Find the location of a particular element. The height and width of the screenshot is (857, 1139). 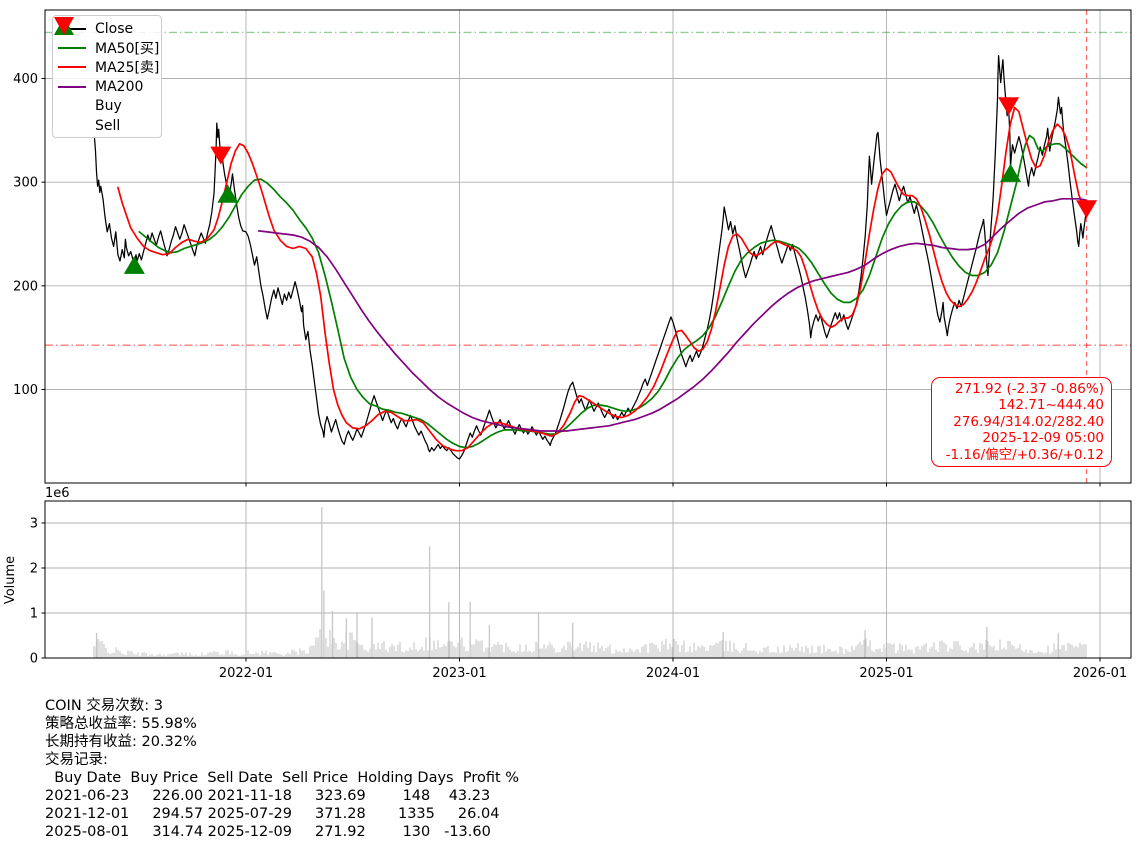

stats-line: 交易记录: is located at coordinates (76, 760).